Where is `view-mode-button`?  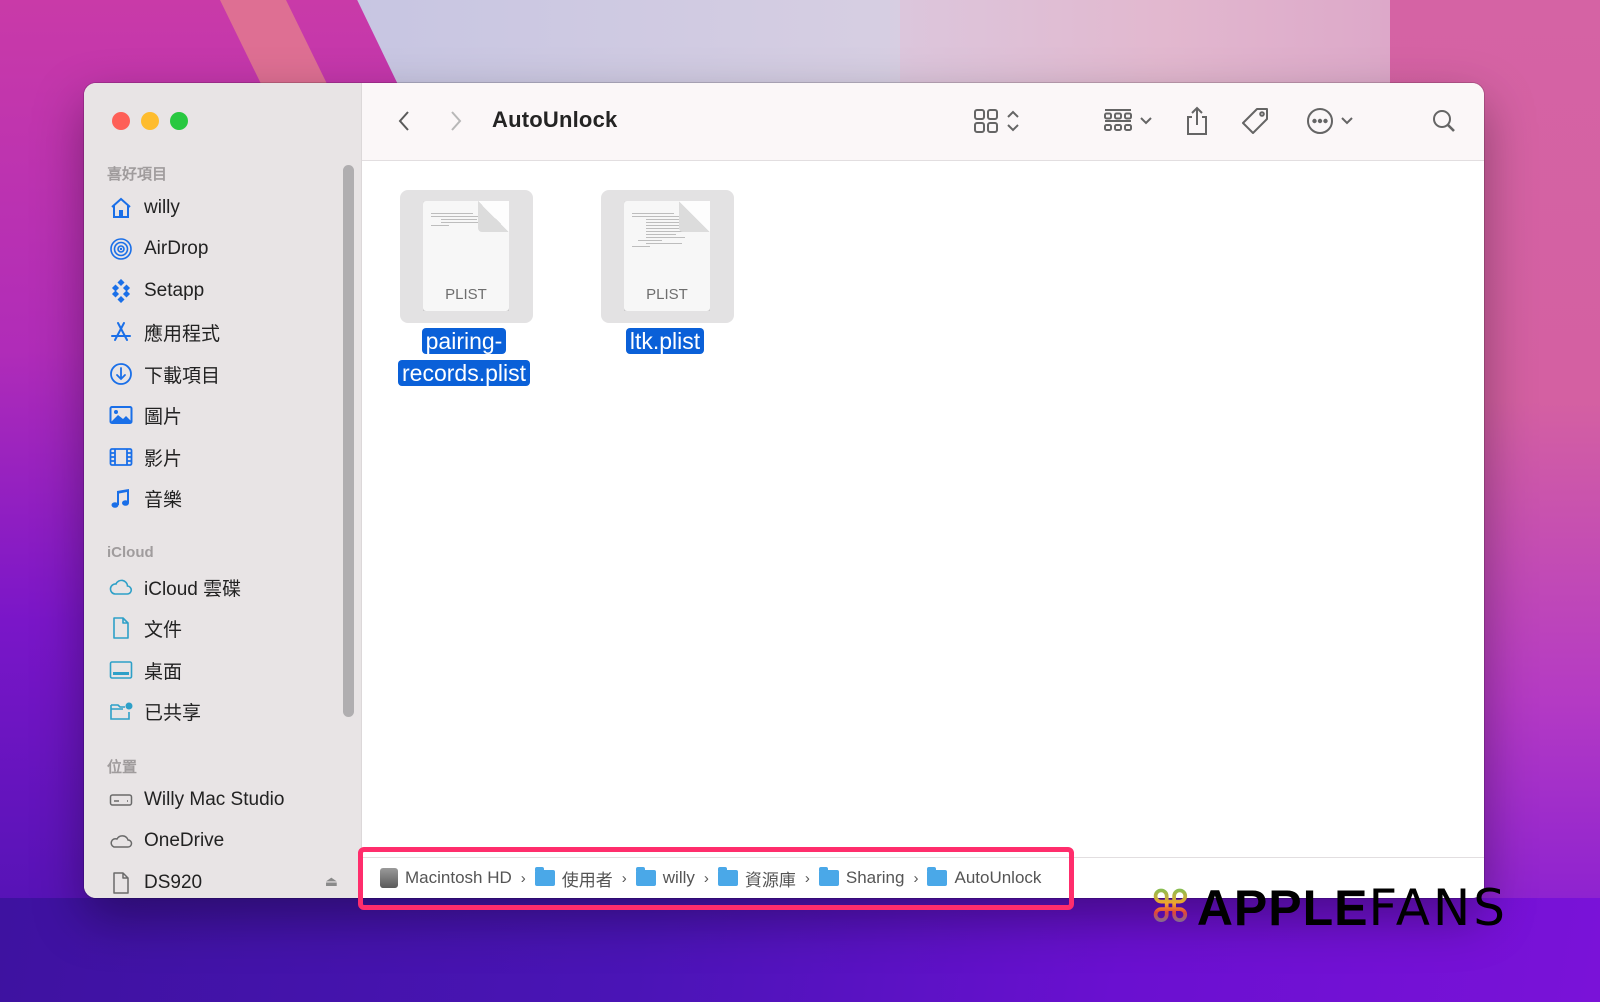 view-mode-button is located at coordinates (997, 121).